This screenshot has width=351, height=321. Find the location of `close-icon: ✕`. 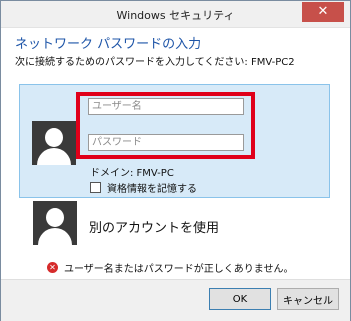

close-icon: ✕ is located at coordinates (323, 11).